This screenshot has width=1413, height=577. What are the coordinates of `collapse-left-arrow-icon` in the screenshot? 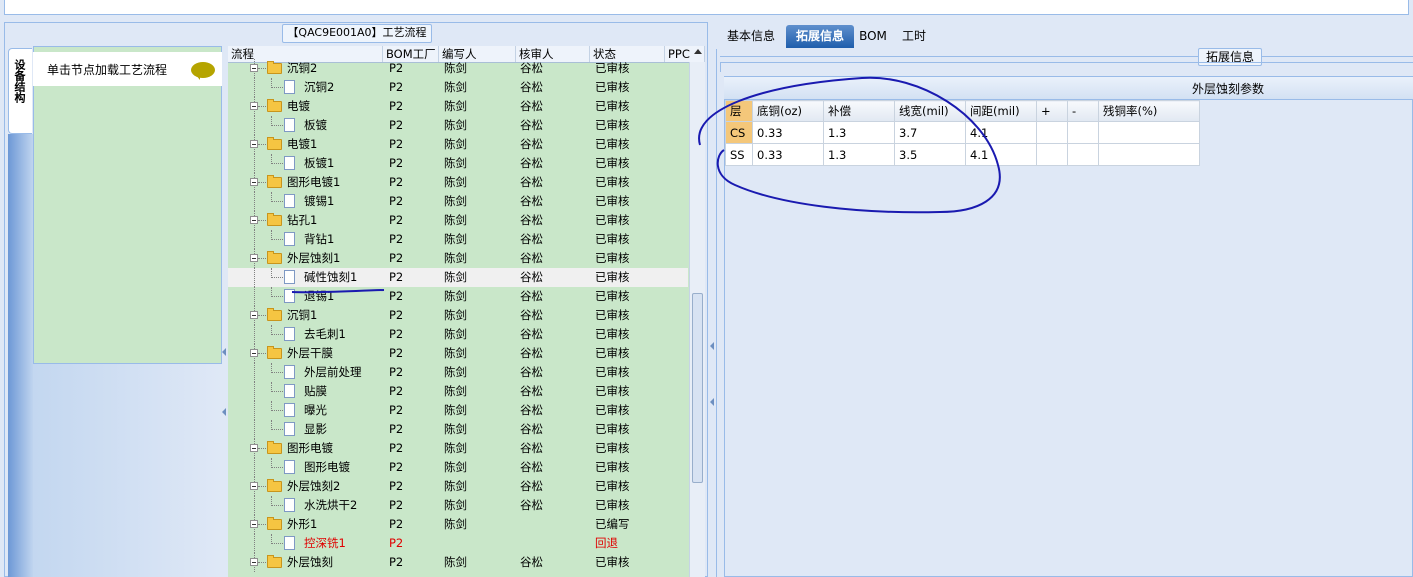 It's located at (224, 352).